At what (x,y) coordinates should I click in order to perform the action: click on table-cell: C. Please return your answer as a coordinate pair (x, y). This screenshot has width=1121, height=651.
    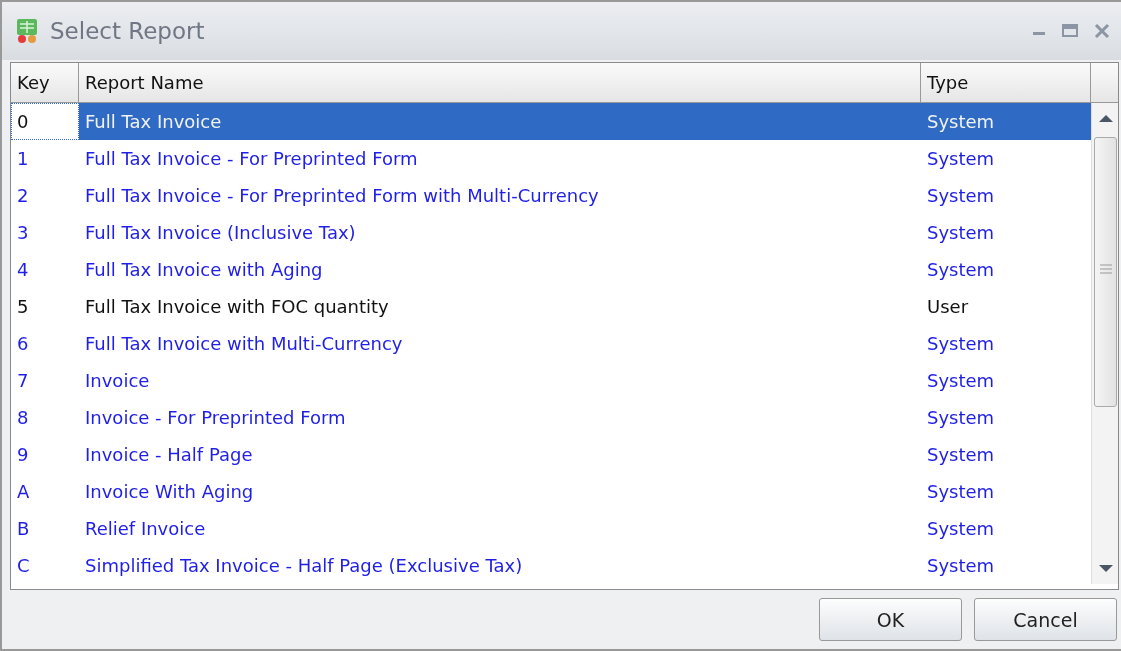
    Looking at the image, I should click on (45, 565).